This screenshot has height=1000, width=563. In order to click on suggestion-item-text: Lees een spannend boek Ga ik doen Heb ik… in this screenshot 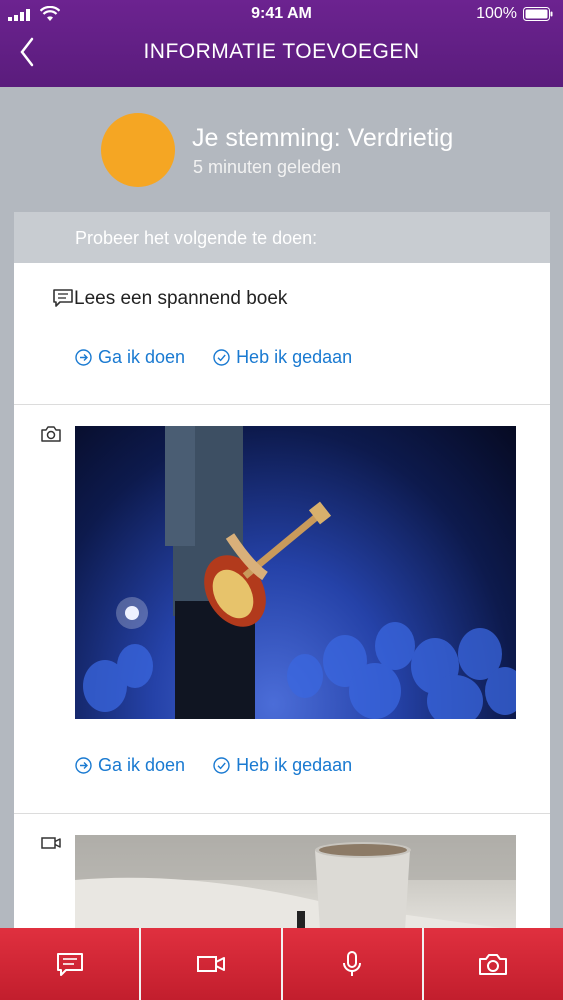, I will do `click(282, 334)`.